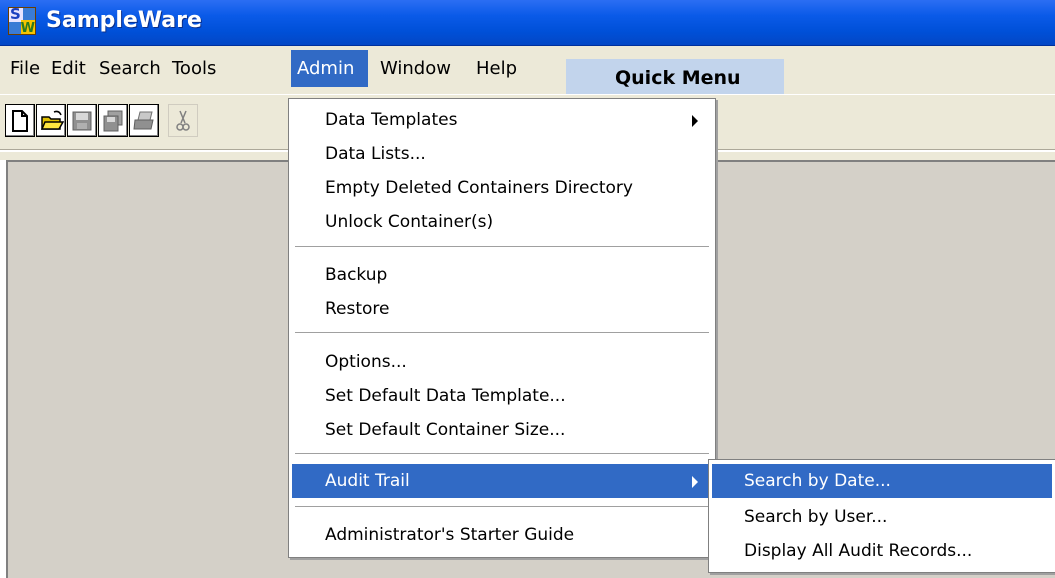  Describe the element at coordinates (194, 68) in the screenshot. I see `menu-tools: Tools` at that location.